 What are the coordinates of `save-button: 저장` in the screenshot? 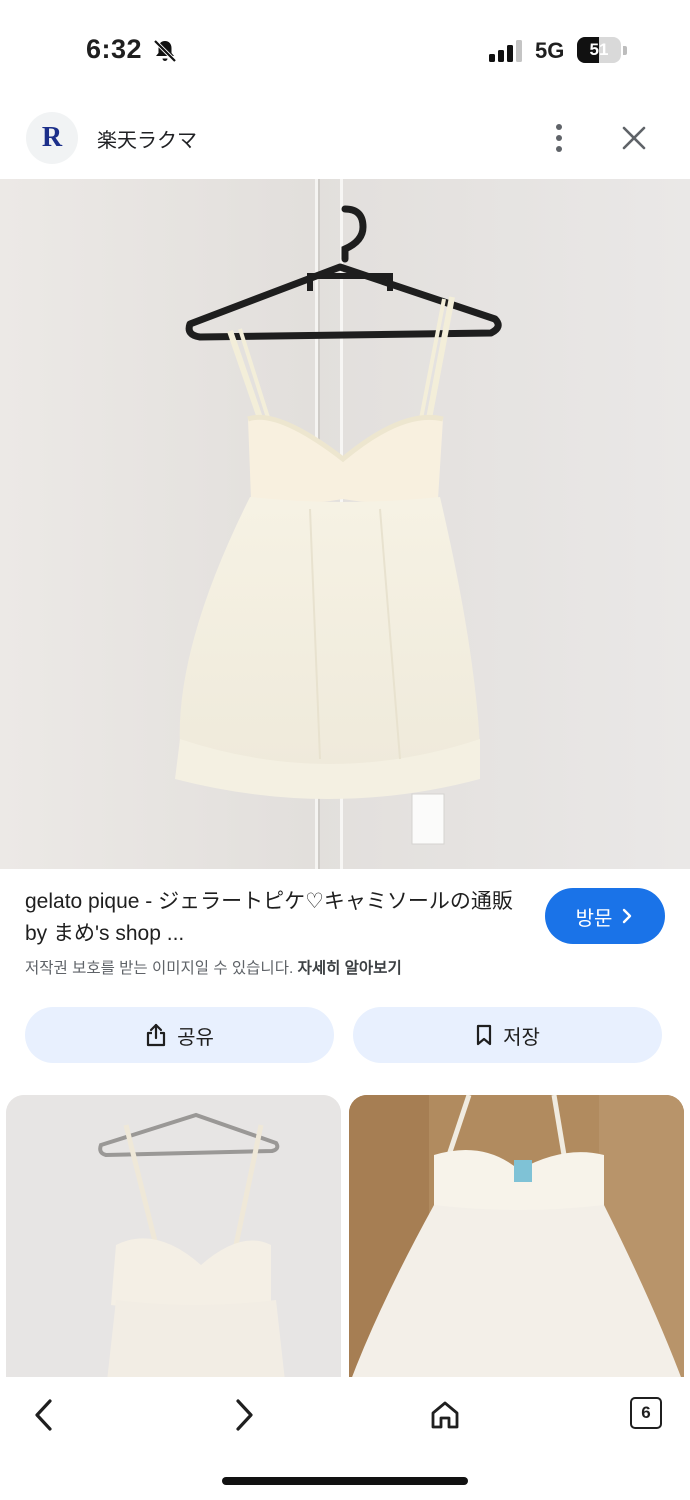 It's located at (507, 1035).